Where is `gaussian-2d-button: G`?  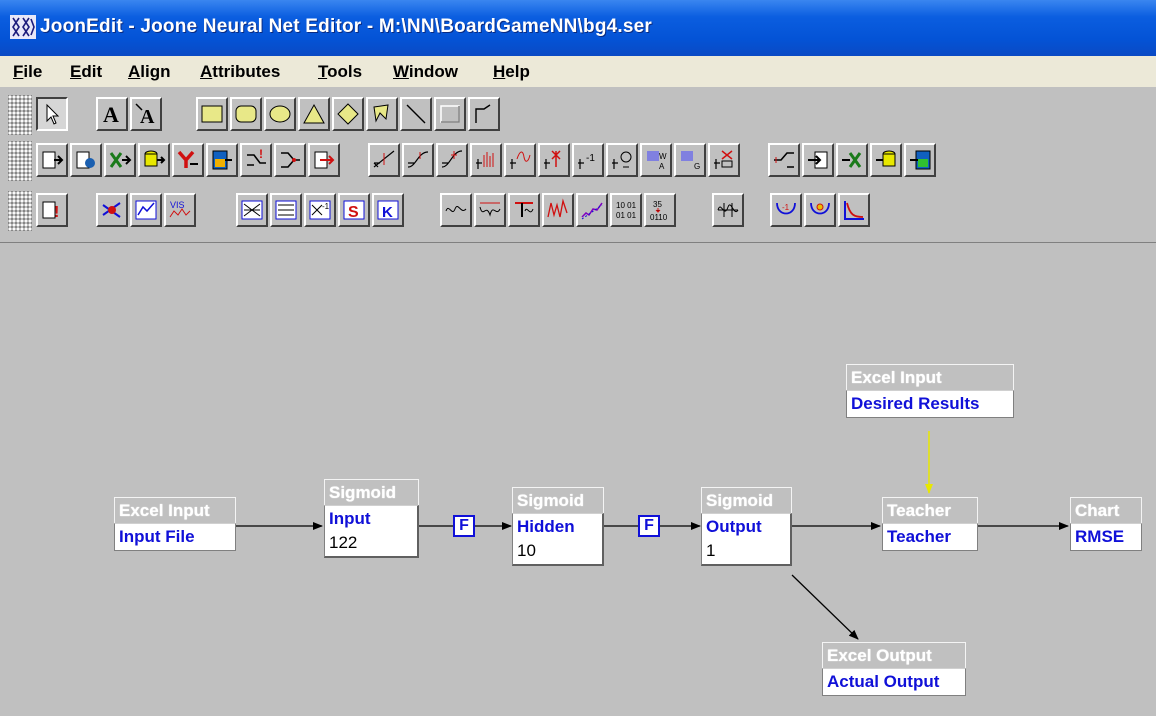
gaussian-2d-button: G is located at coordinates (690, 160).